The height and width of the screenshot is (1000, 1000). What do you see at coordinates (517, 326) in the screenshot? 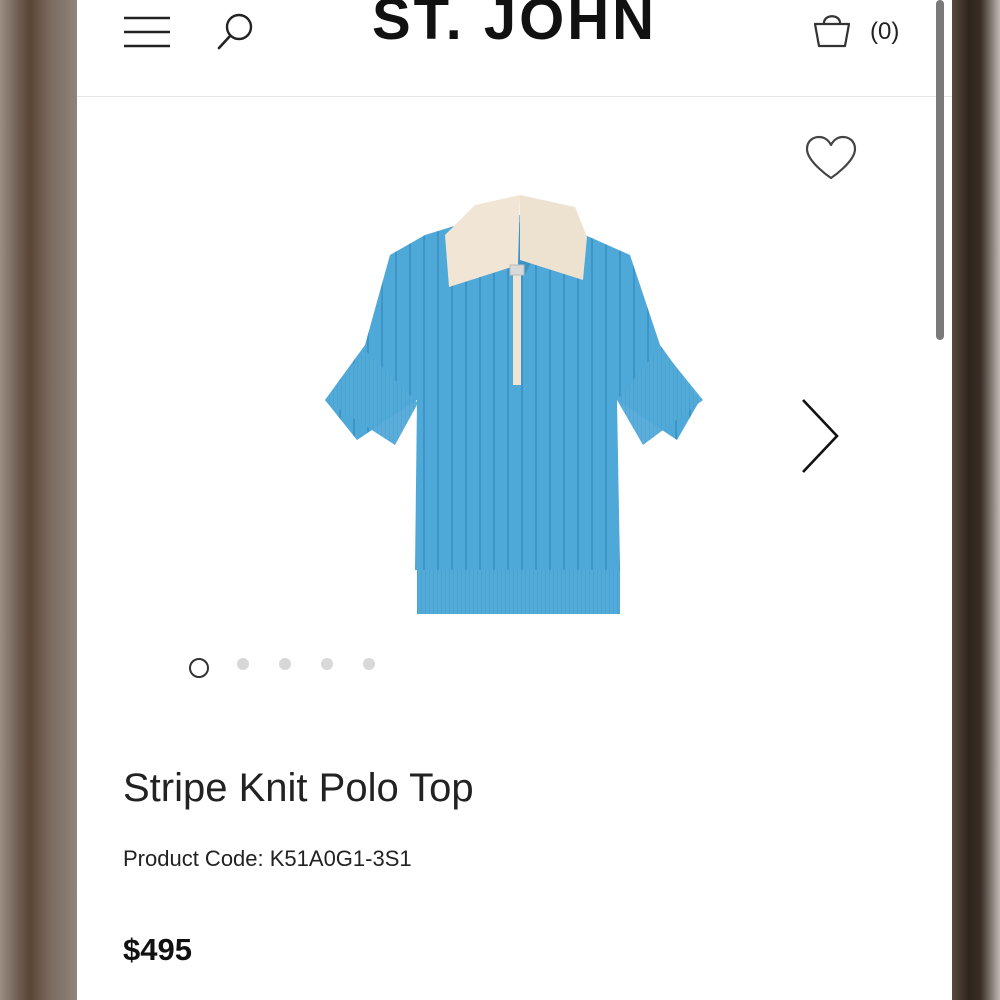
I see `zipper` at bounding box center [517, 326].